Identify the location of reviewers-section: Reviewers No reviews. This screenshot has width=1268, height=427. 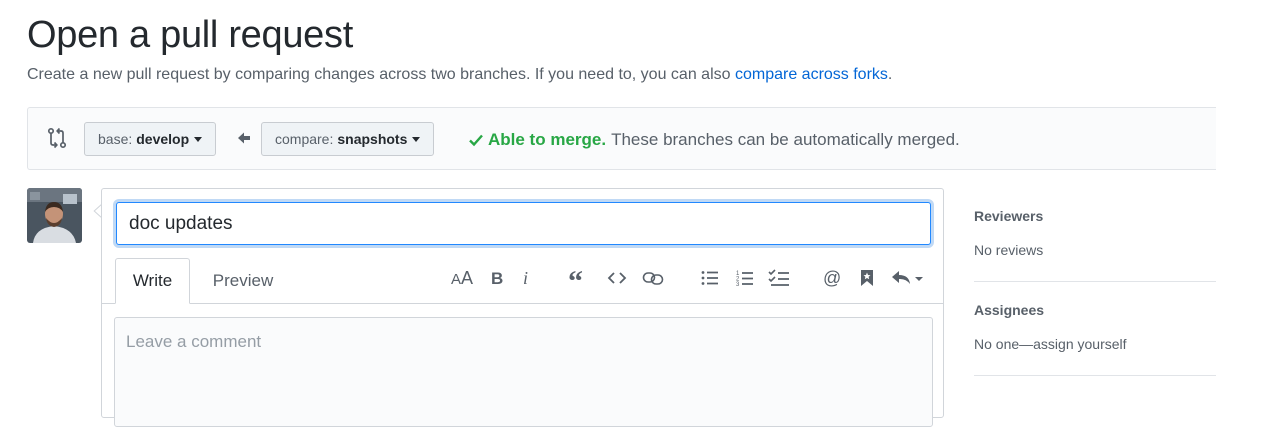
(1095, 235).